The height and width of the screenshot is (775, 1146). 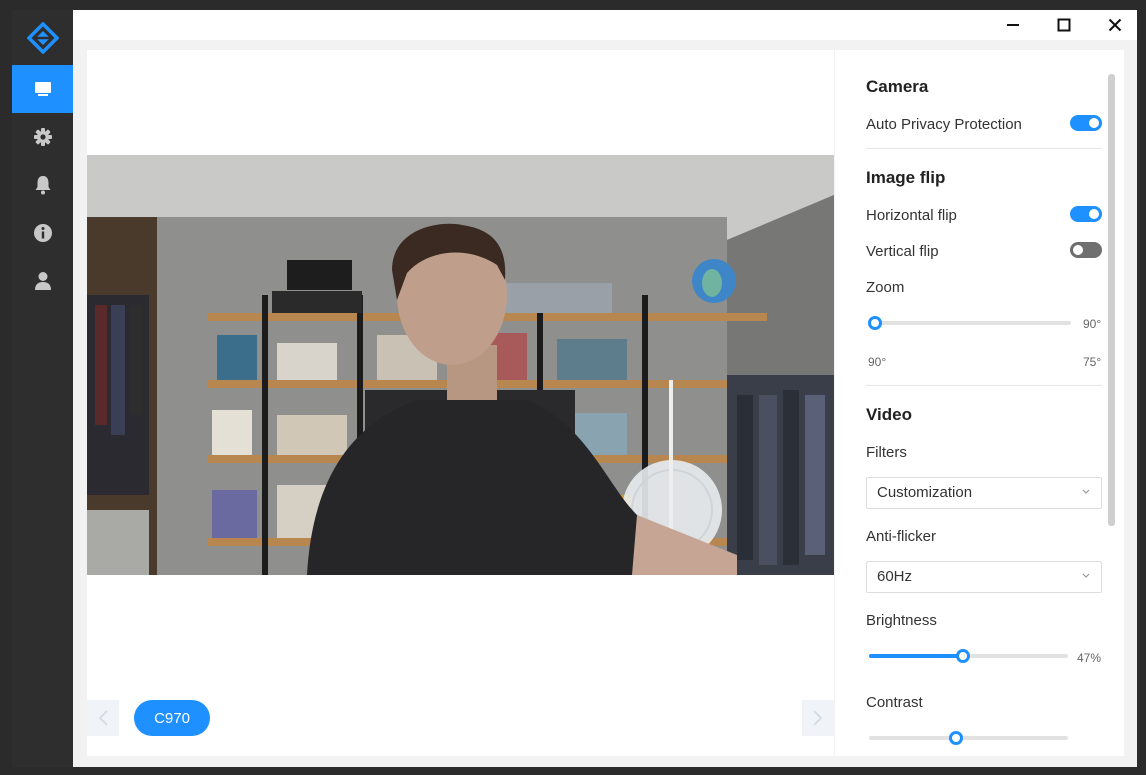 I want to click on close-icon, so click(x=1115, y=25).